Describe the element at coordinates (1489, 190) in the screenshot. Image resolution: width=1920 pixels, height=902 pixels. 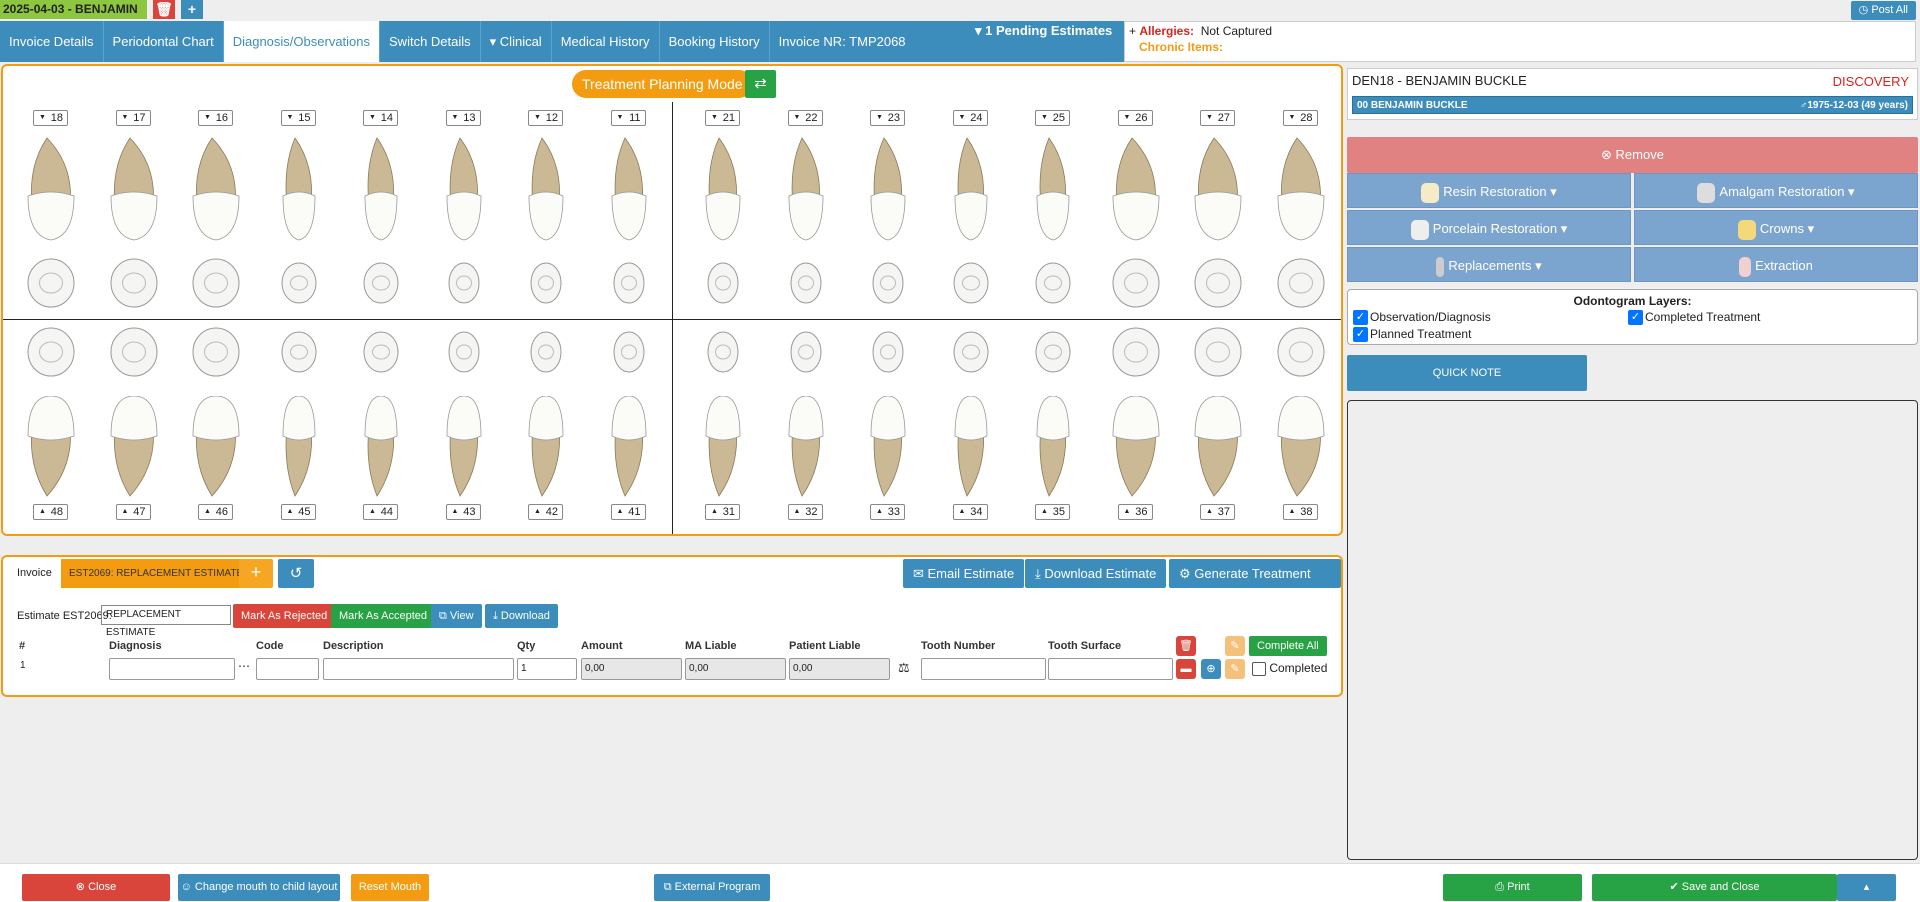
I see `resin-restoration-button: Resin Restoration ▾` at that location.